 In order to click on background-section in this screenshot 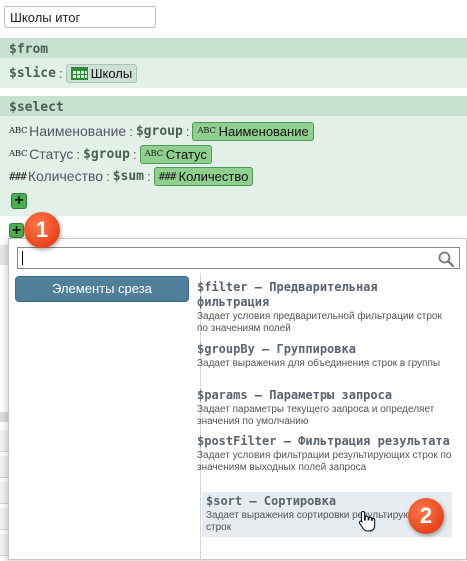, I will do `click(4, 255)`.